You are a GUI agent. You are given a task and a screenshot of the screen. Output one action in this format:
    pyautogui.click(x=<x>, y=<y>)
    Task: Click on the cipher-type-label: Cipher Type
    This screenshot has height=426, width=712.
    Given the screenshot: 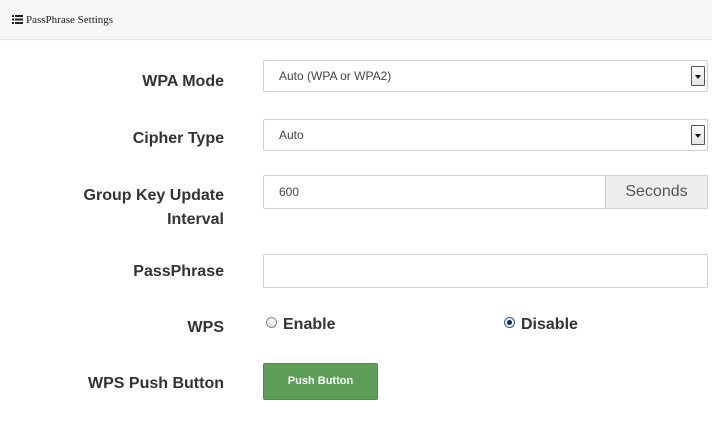 What is the action you would take?
    pyautogui.click(x=178, y=138)
    